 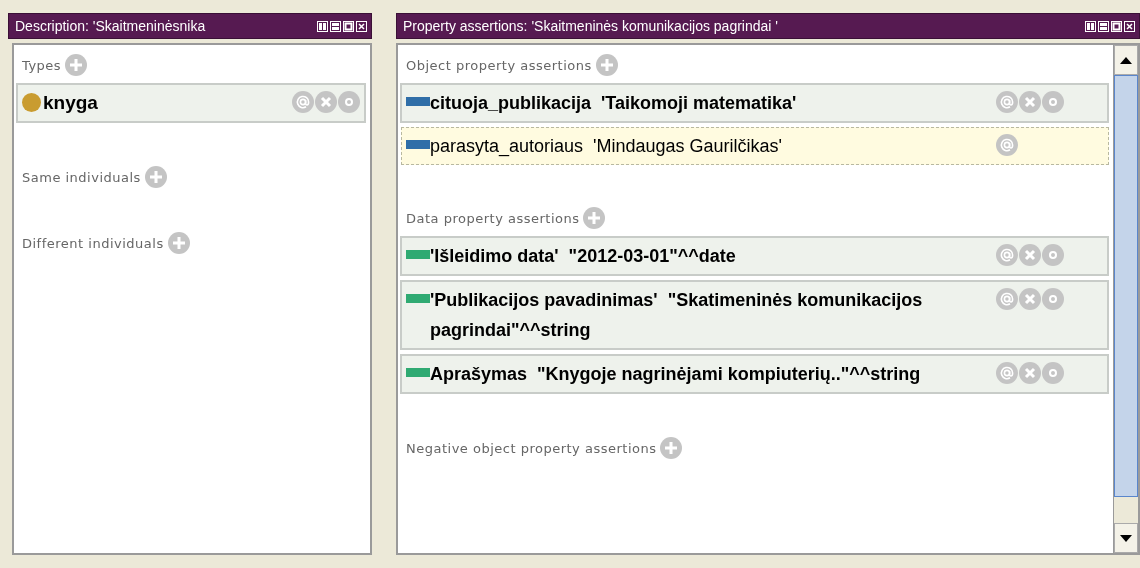 I want to click on down-arrow-icon, so click(x=1126, y=538).